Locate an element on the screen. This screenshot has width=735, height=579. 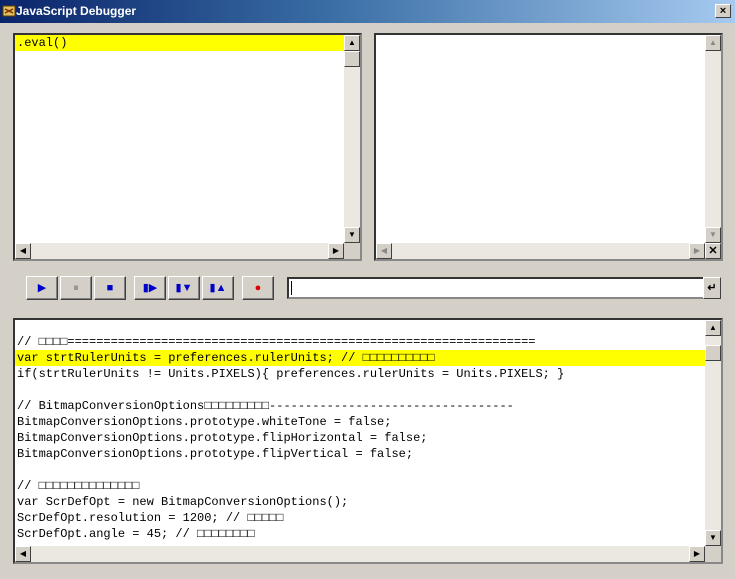
run-icon: ▶ is located at coordinates (42, 288).